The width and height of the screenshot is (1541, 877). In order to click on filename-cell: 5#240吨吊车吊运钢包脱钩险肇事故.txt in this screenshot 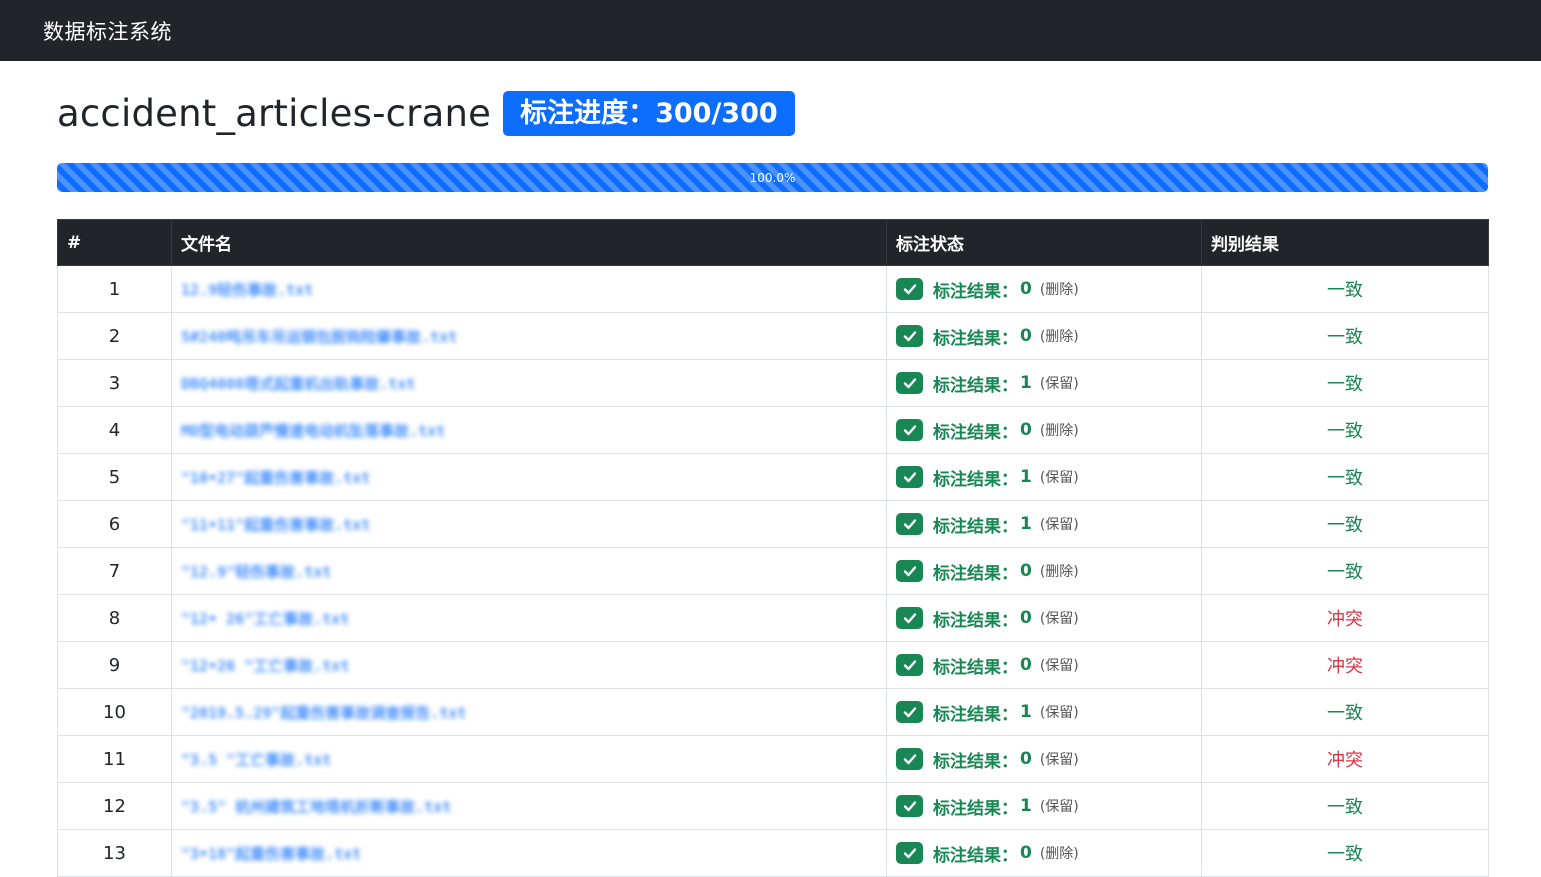, I will do `click(529, 336)`.